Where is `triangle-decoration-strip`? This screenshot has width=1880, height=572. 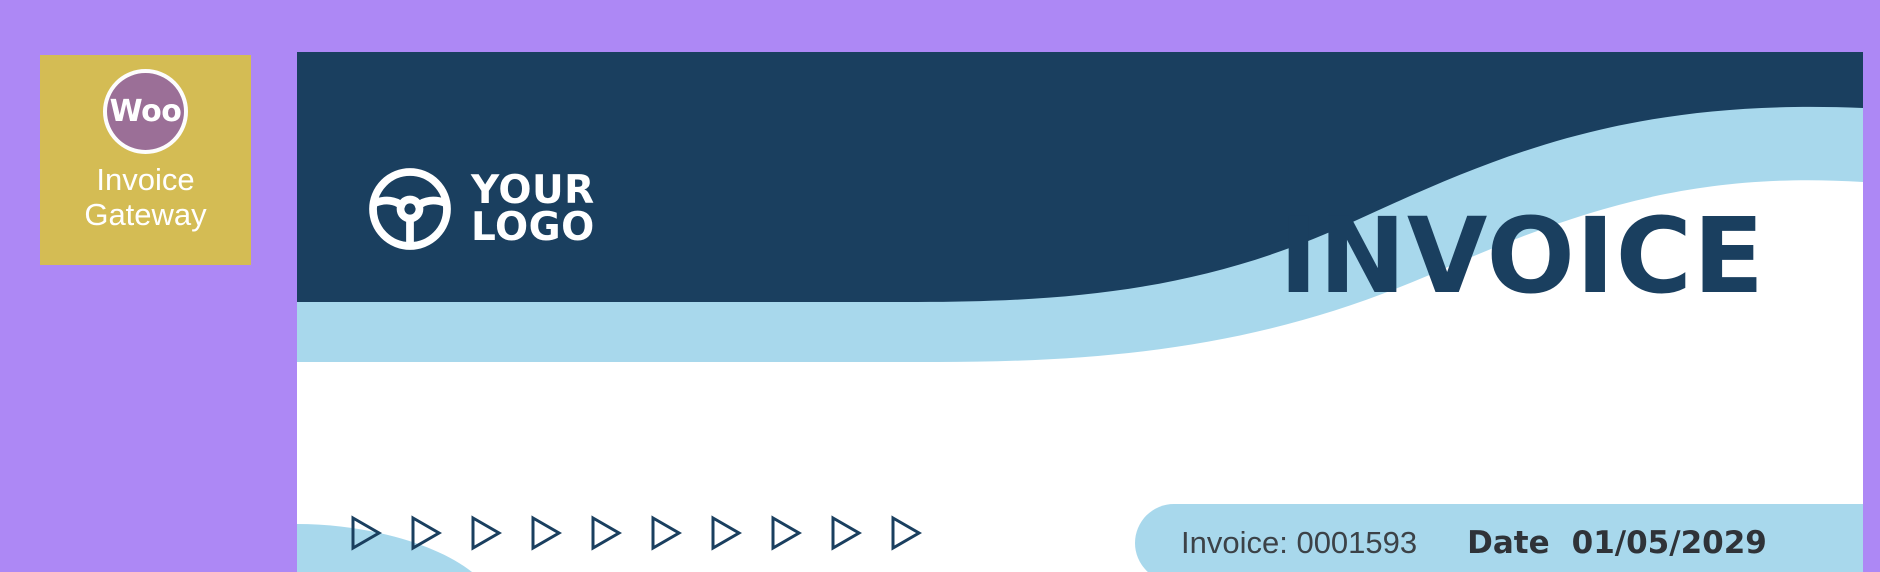 triangle-decoration-strip is located at coordinates (636, 533).